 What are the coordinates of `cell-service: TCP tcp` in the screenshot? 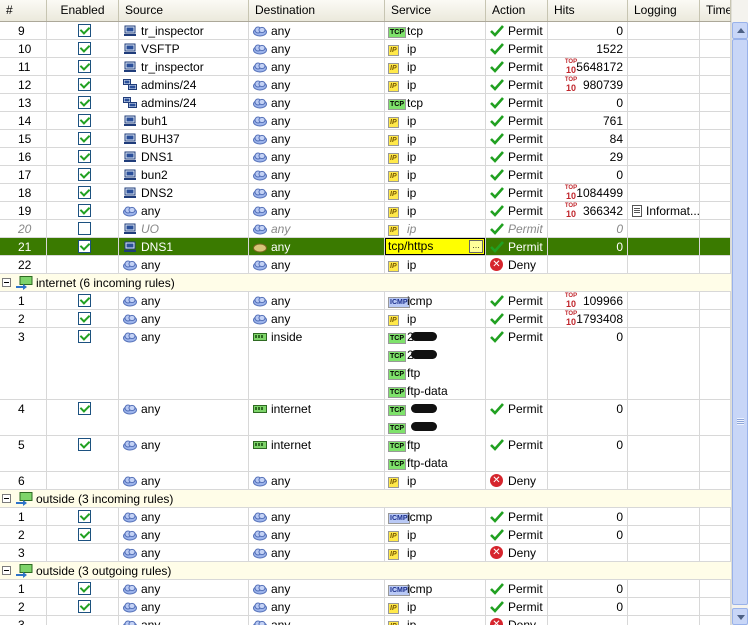 It's located at (435, 102).